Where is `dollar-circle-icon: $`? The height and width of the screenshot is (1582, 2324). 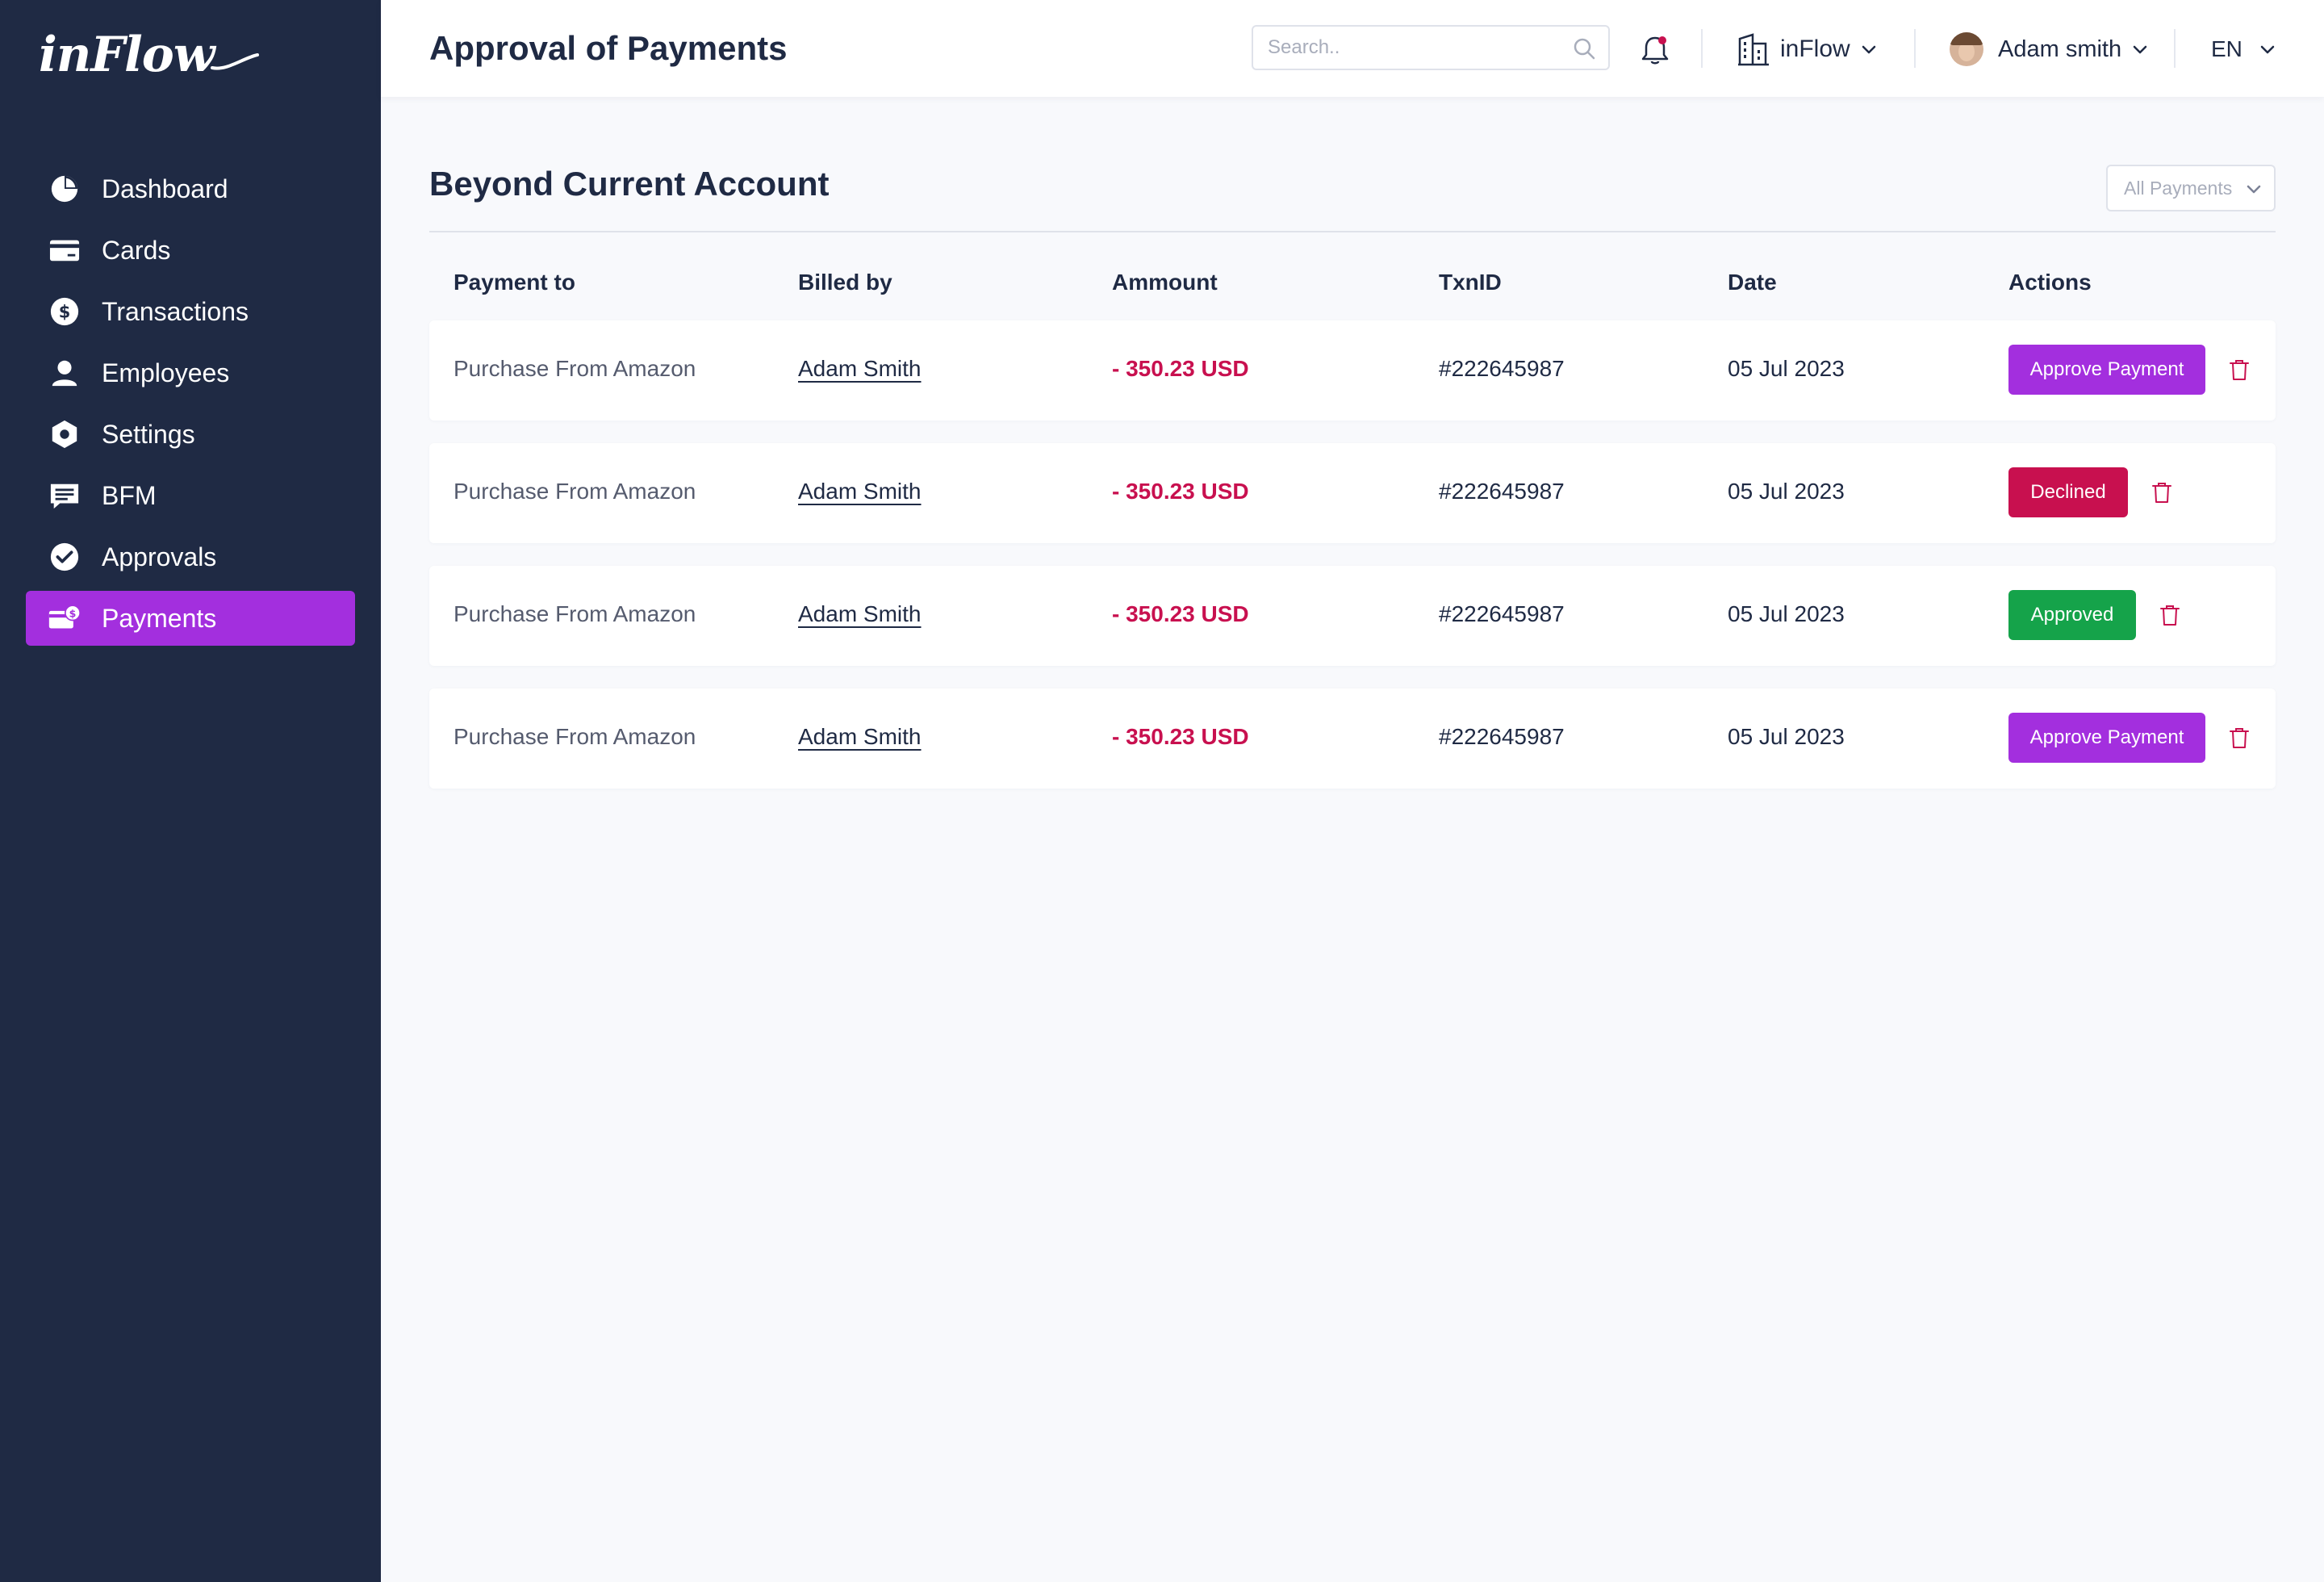 dollar-circle-icon: $ is located at coordinates (65, 311).